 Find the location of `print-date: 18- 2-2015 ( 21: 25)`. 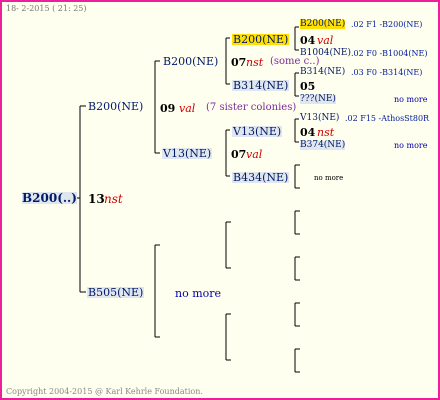

print-date: 18- 2-2015 ( 21: 25) is located at coordinates (46, 8).